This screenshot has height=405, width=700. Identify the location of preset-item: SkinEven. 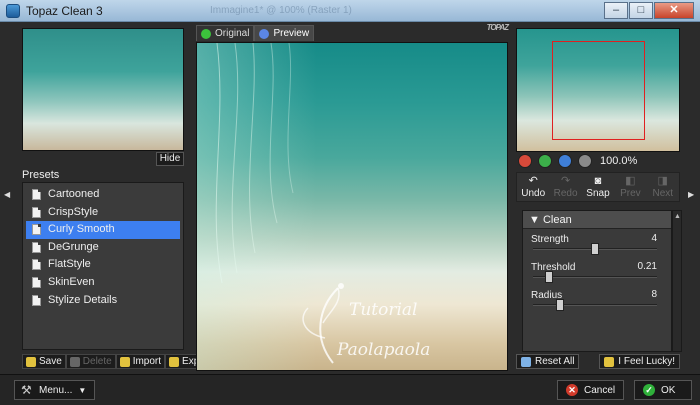
(103, 283).